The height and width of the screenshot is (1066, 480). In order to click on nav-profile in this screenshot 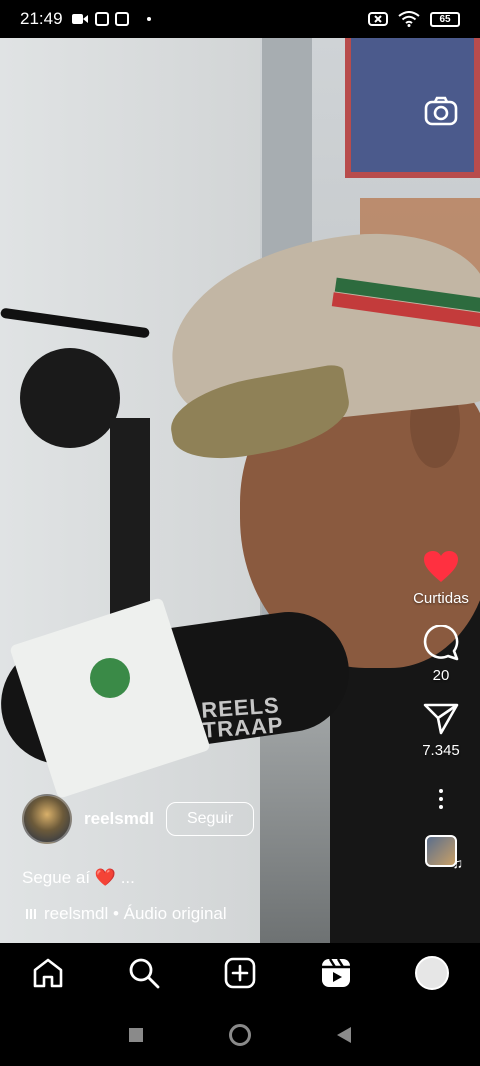, I will do `click(432, 973)`.